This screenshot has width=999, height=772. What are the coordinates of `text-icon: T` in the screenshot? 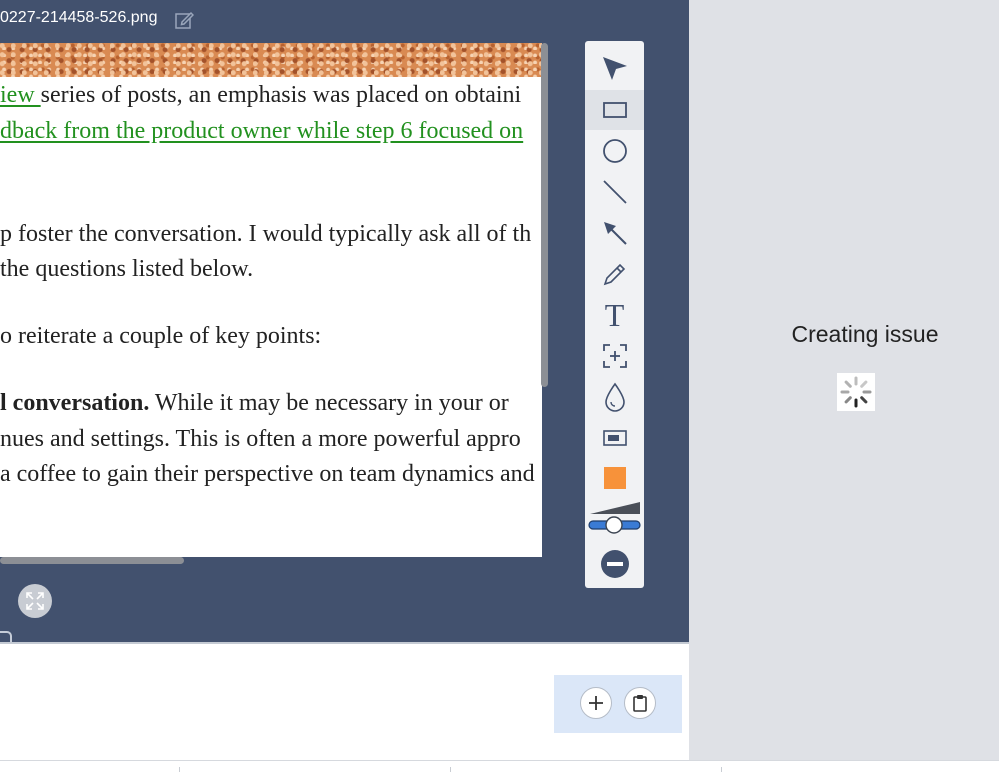 It's located at (614, 315).